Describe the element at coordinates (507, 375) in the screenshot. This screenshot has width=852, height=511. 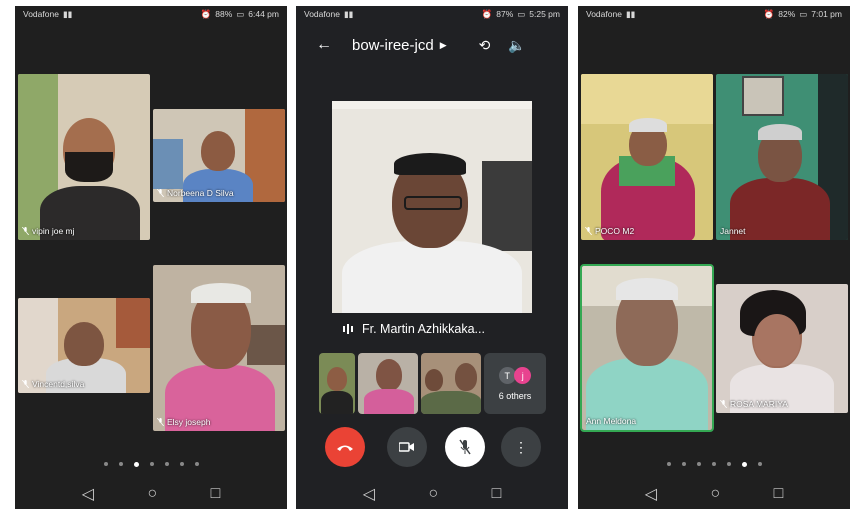
I see `avatar: T` at that location.